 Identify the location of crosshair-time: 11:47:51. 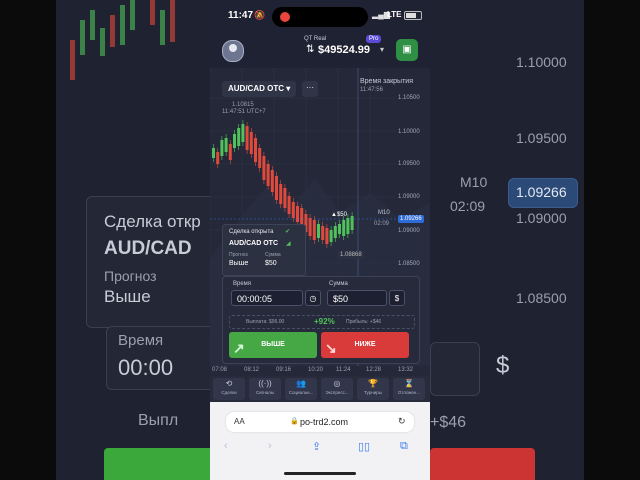
(233, 112).